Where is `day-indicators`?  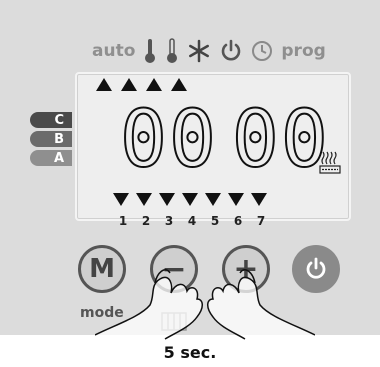
day-indicators is located at coordinates (190, 199).